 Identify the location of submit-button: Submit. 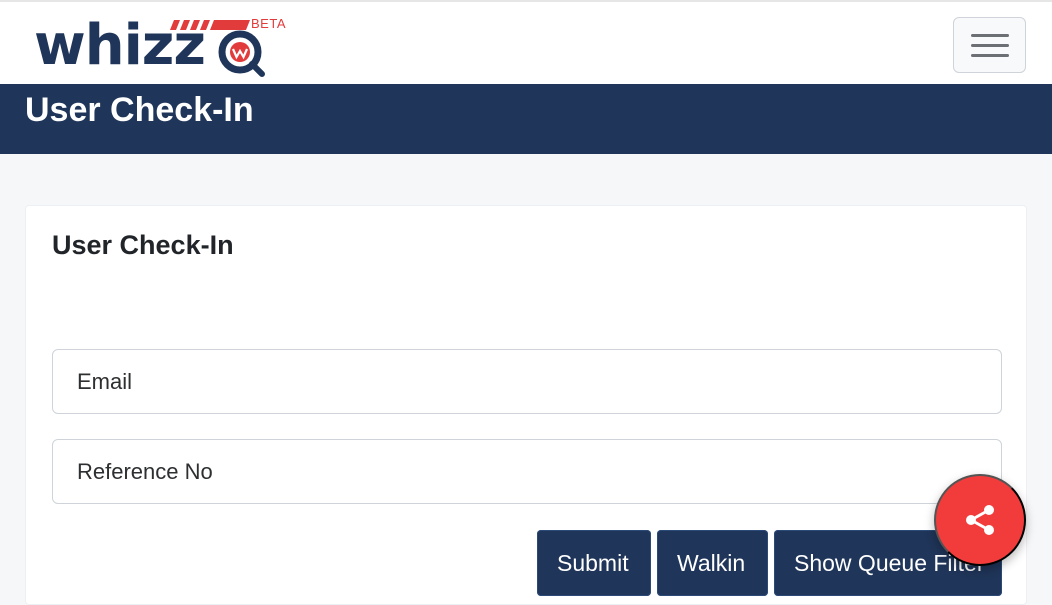
(594, 563).